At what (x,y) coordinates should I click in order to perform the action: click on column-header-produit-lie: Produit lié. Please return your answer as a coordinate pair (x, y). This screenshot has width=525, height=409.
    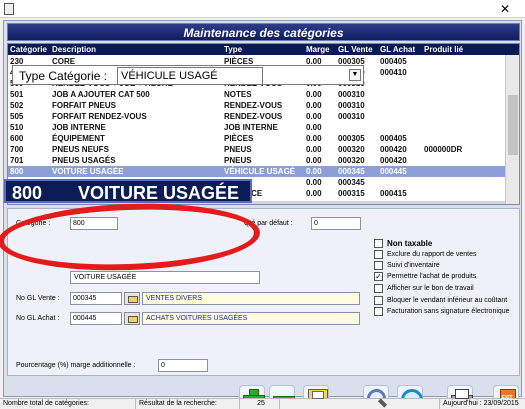
    Looking at the image, I should click on (464, 49).